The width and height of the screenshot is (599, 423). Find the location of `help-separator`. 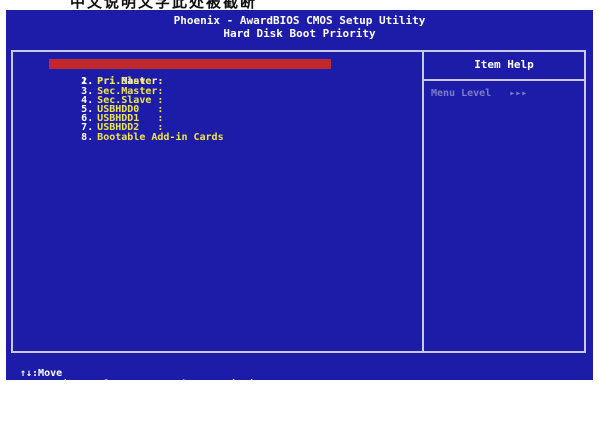

help-separator is located at coordinates (504, 80).